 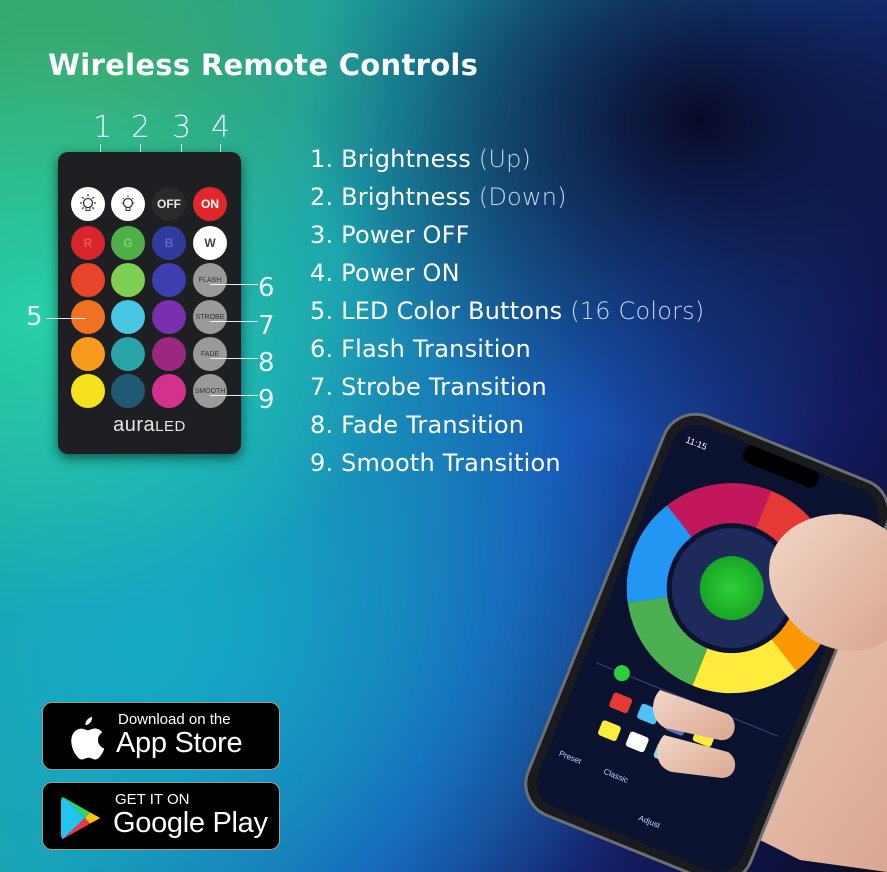 What do you see at coordinates (141, 127) in the screenshot?
I see `callout-2: 2` at bounding box center [141, 127].